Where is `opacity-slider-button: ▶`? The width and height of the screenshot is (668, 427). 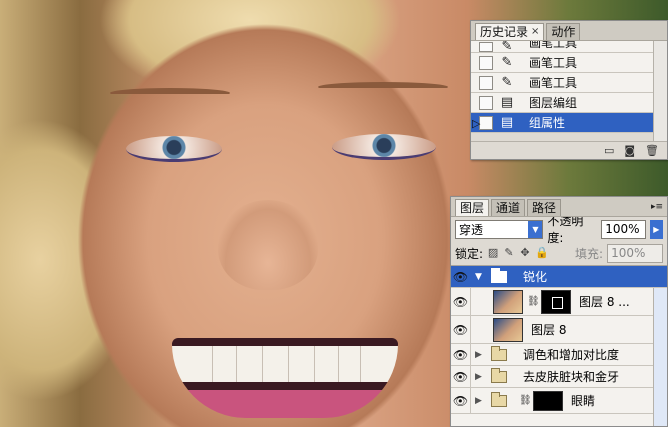
opacity-slider-button: ▶ is located at coordinates (656, 229).